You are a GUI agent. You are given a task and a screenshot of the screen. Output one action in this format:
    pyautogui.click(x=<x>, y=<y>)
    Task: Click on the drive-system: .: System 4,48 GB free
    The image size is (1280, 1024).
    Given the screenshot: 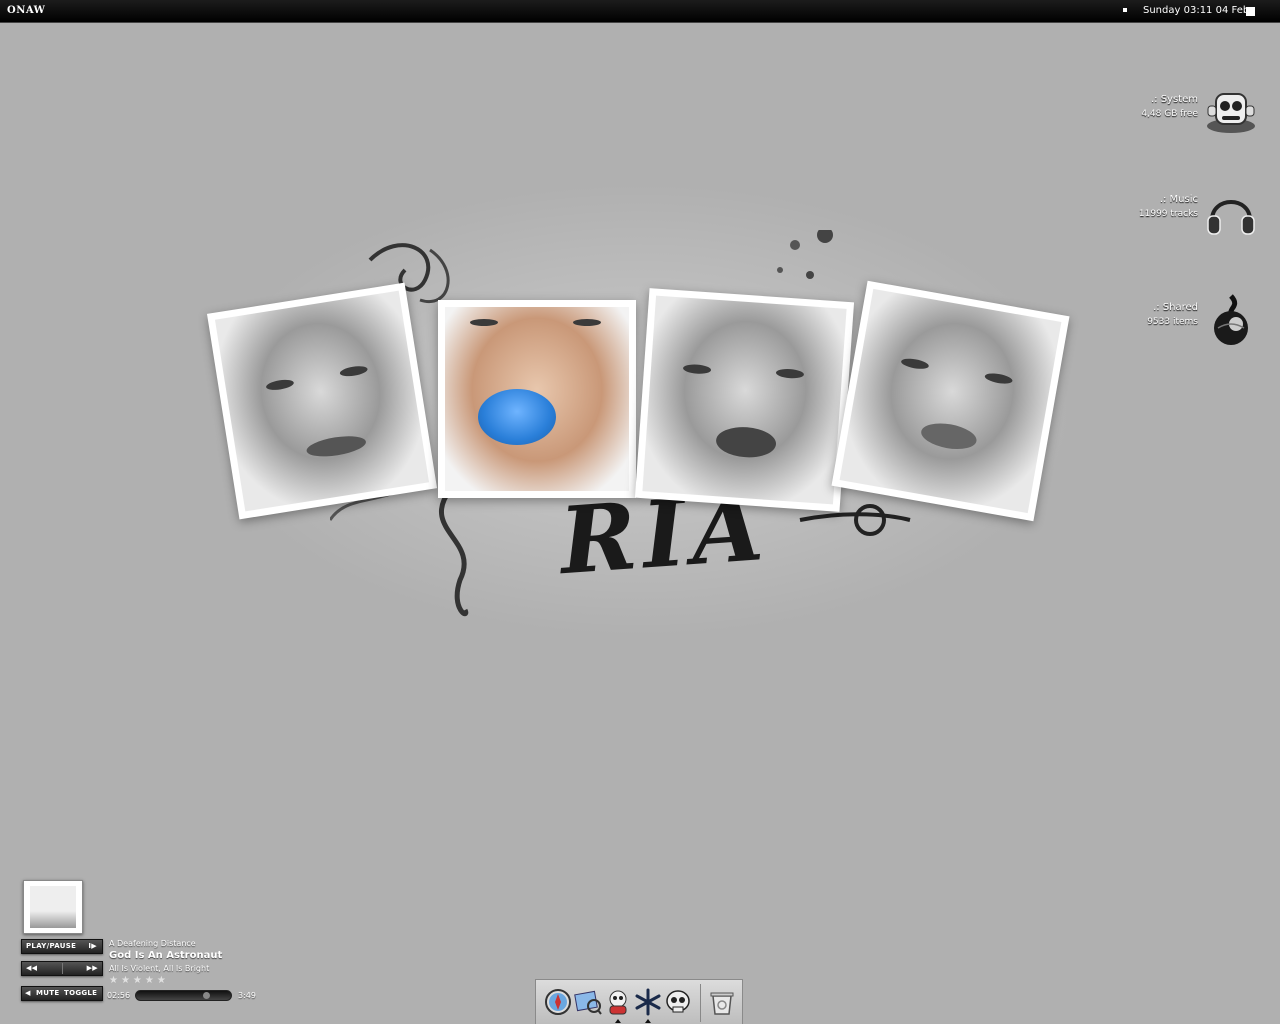 What is the action you would take?
    pyautogui.click(x=1178, y=116)
    